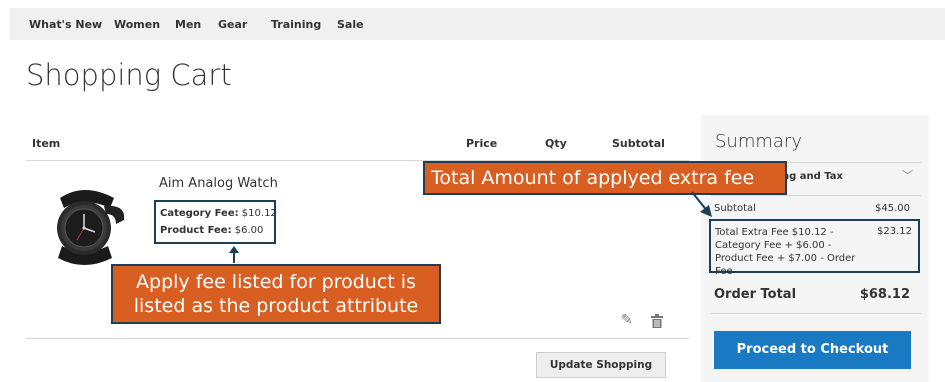 Image resolution: width=945 pixels, height=382 pixels. What do you see at coordinates (276, 282) in the screenshot?
I see `annotation-apply-fee-line1: Apply fee listed for product is` at bounding box center [276, 282].